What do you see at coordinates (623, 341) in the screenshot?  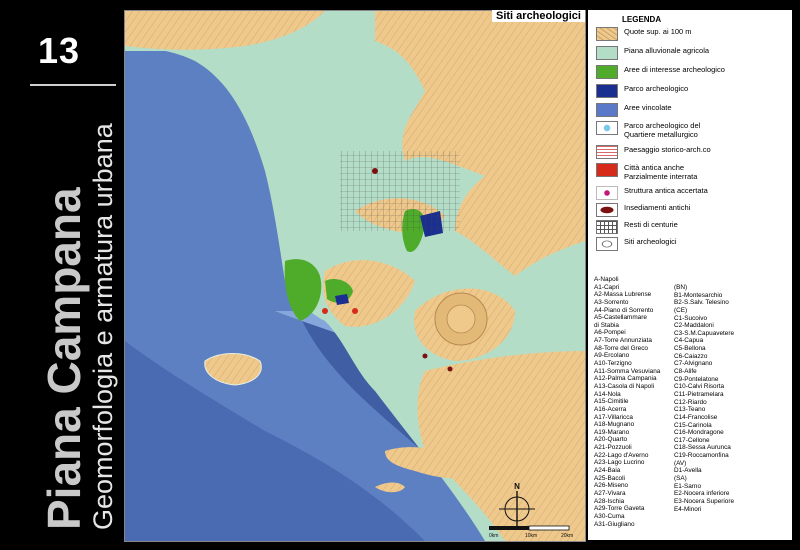 I see `site-code-item: A7-Torre Annunziata` at bounding box center [623, 341].